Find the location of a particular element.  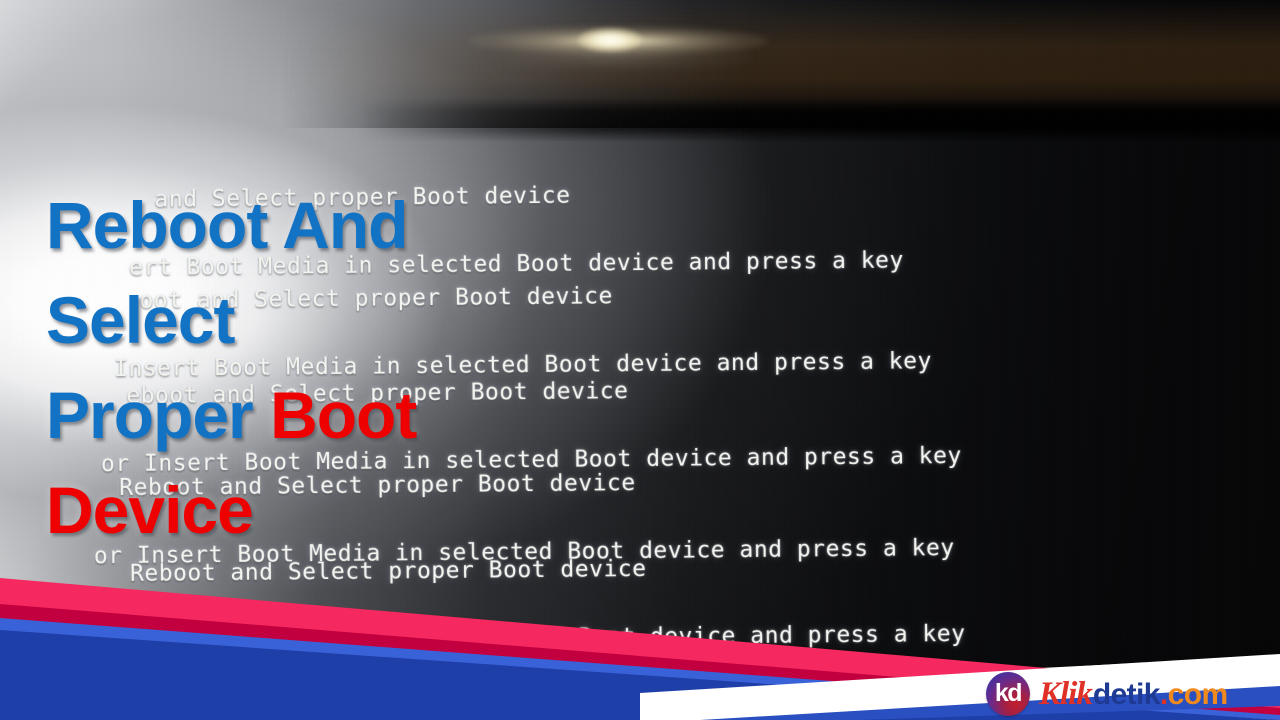

logo-badge-text: kd is located at coordinates (1008, 693).